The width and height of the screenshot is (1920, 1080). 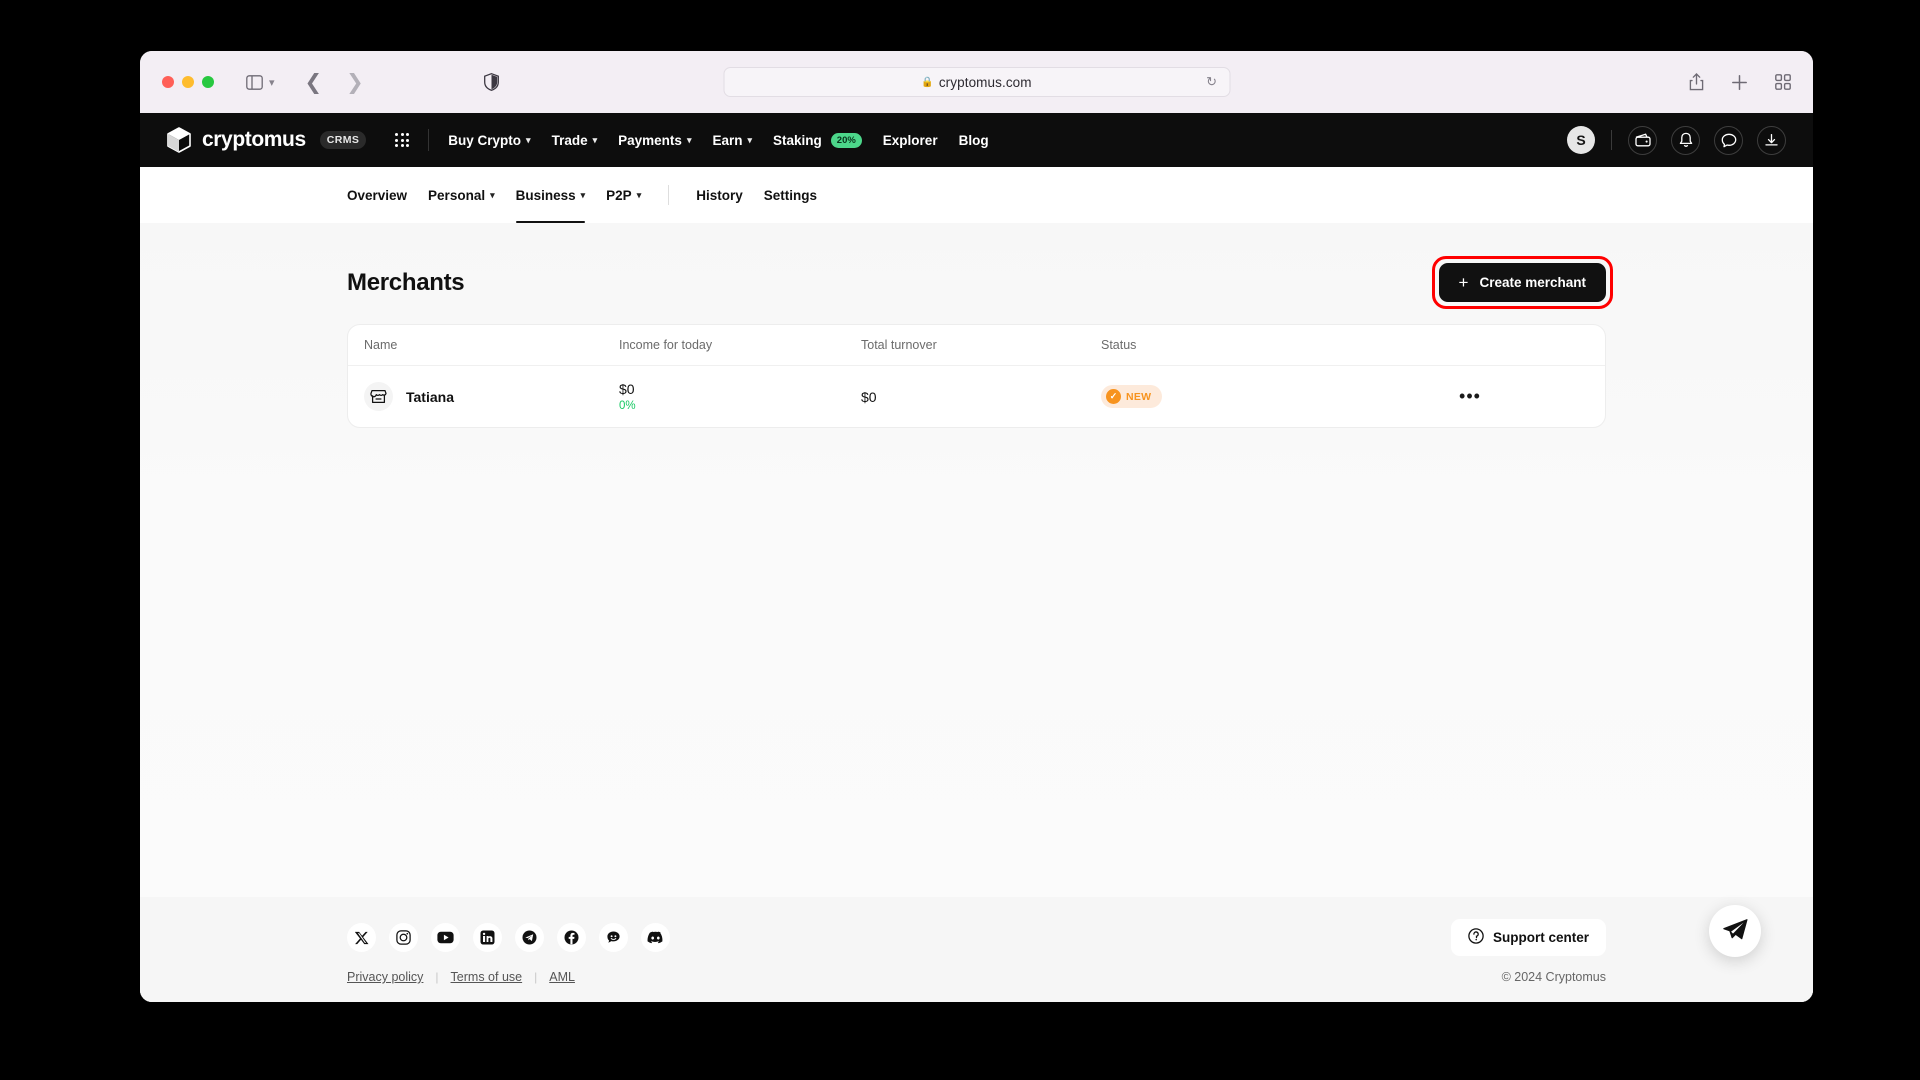 I want to click on support-center-button: Support center, so click(x=1528, y=937).